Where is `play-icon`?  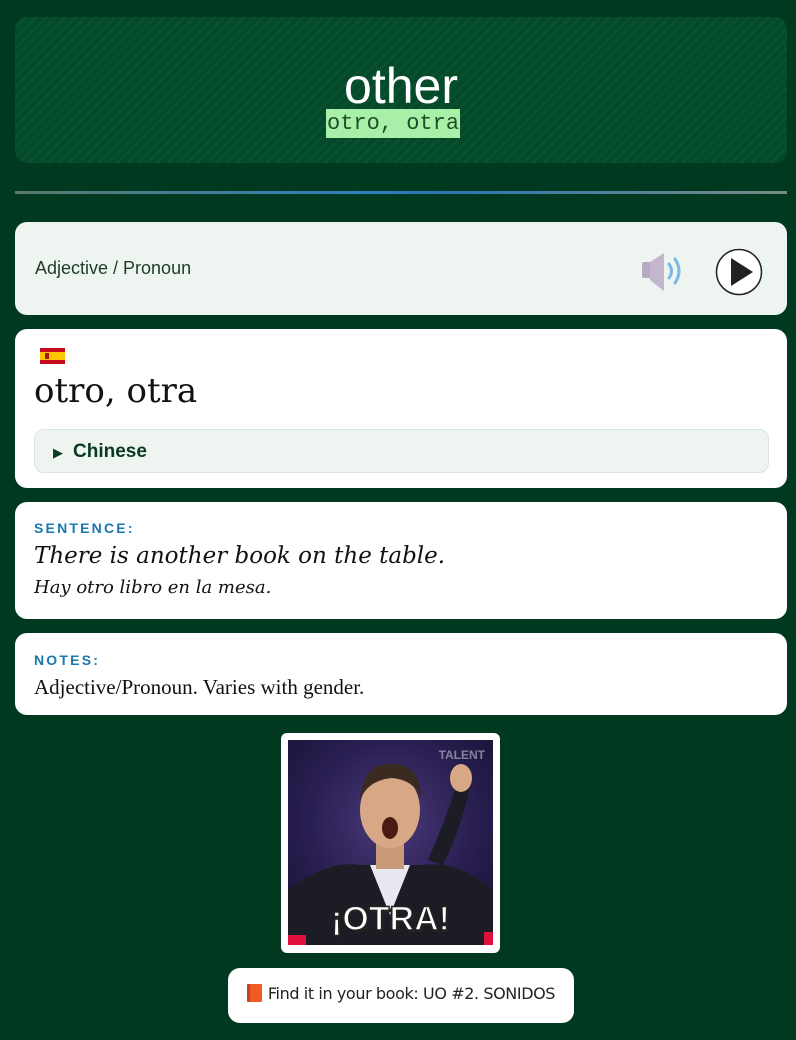 play-icon is located at coordinates (739, 272).